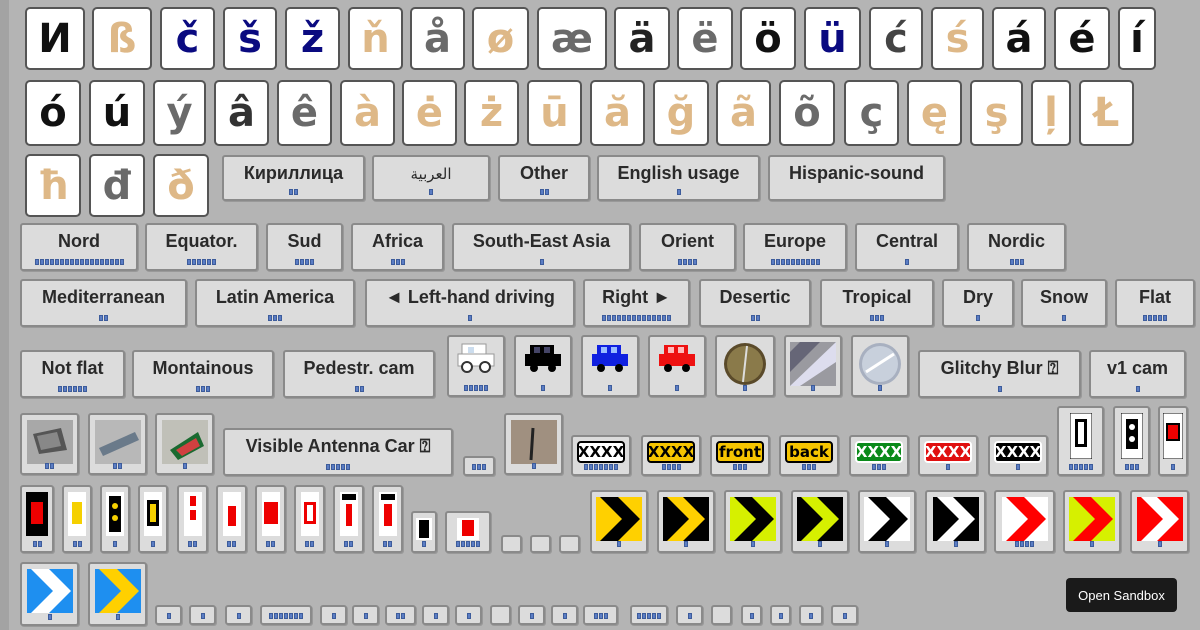  What do you see at coordinates (122, 38) in the screenshot?
I see `letter-tile: ß` at bounding box center [122, 38].